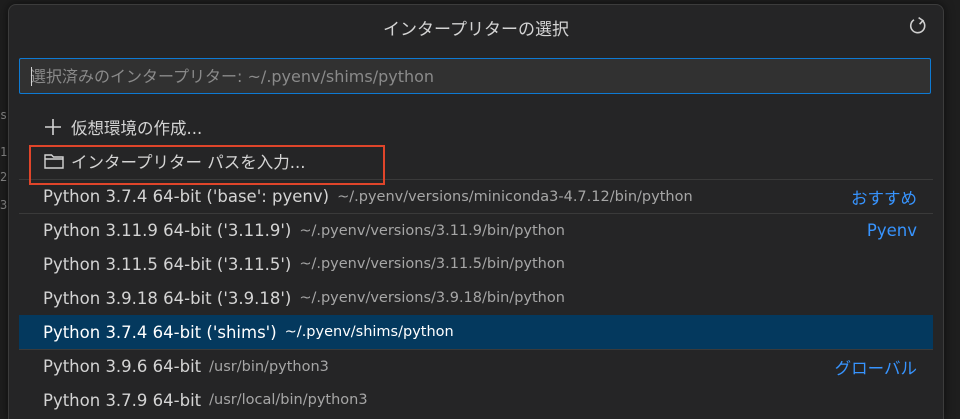 This screenshot has height=419, width=960. What do you see at coordinates (884, 198) in the screenshot?
I see `recommended-tag: おすすめ` at bounding box center [884, 198].